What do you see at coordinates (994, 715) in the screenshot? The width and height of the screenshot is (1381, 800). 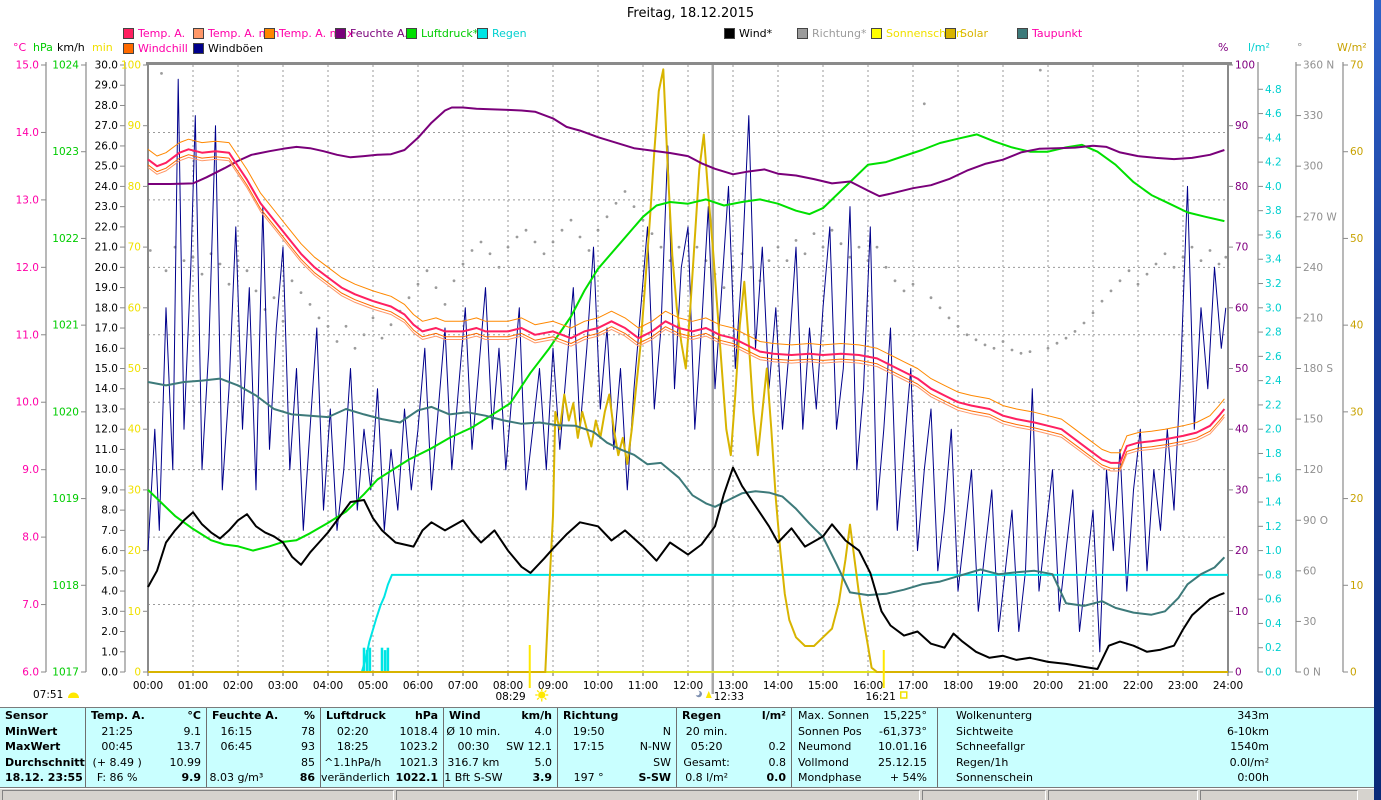 I see `cell-label: Wolkenunterg` at bounding box center [994, 715].